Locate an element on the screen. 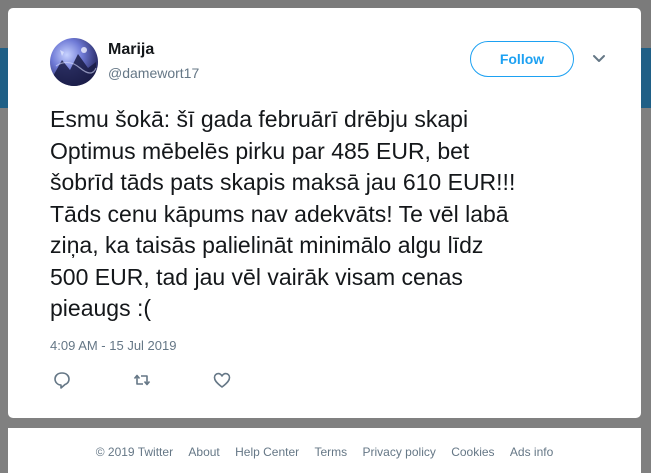  follow-button-label: Follow is located at coordinates (522, 59).